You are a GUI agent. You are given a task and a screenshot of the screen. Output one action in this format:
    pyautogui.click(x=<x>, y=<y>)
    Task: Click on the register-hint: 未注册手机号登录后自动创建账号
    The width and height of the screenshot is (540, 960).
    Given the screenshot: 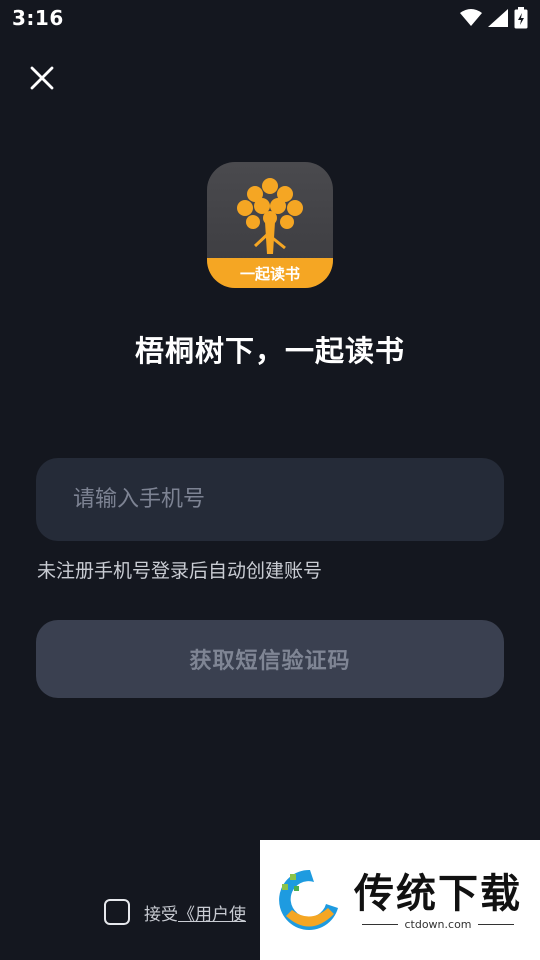 What is the action you would take?
    pyautogui.click(x=180, y=571)
    